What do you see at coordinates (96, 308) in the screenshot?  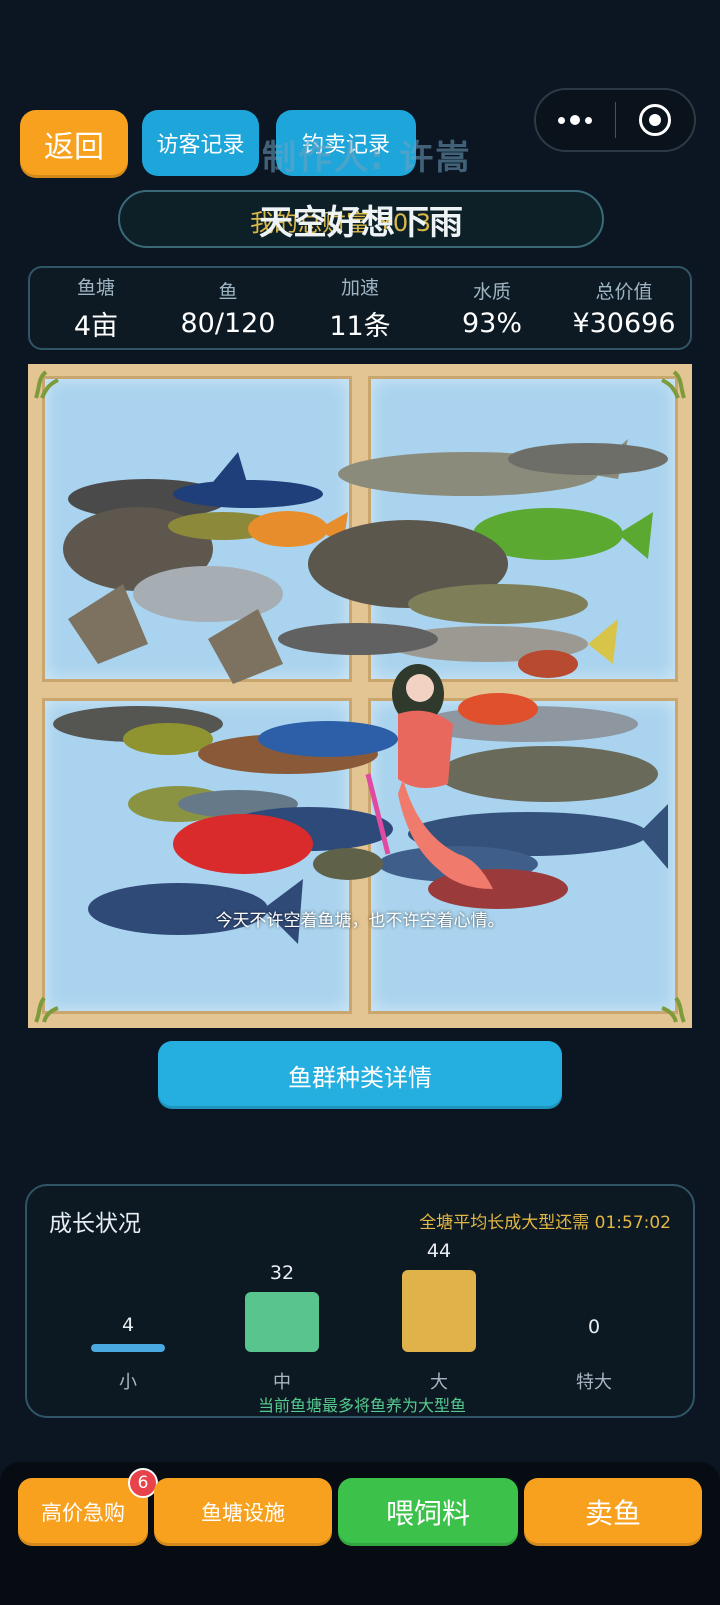 I see `stat-pond-size: 鱼塘 4亩` at bounding box center [96, 308].